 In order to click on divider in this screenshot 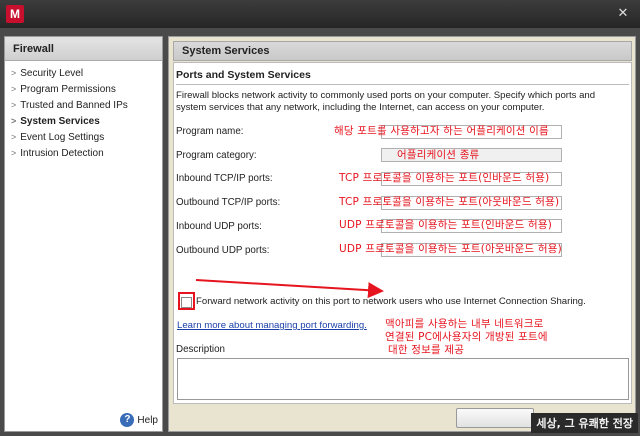, I will do `click(402, 84)`.